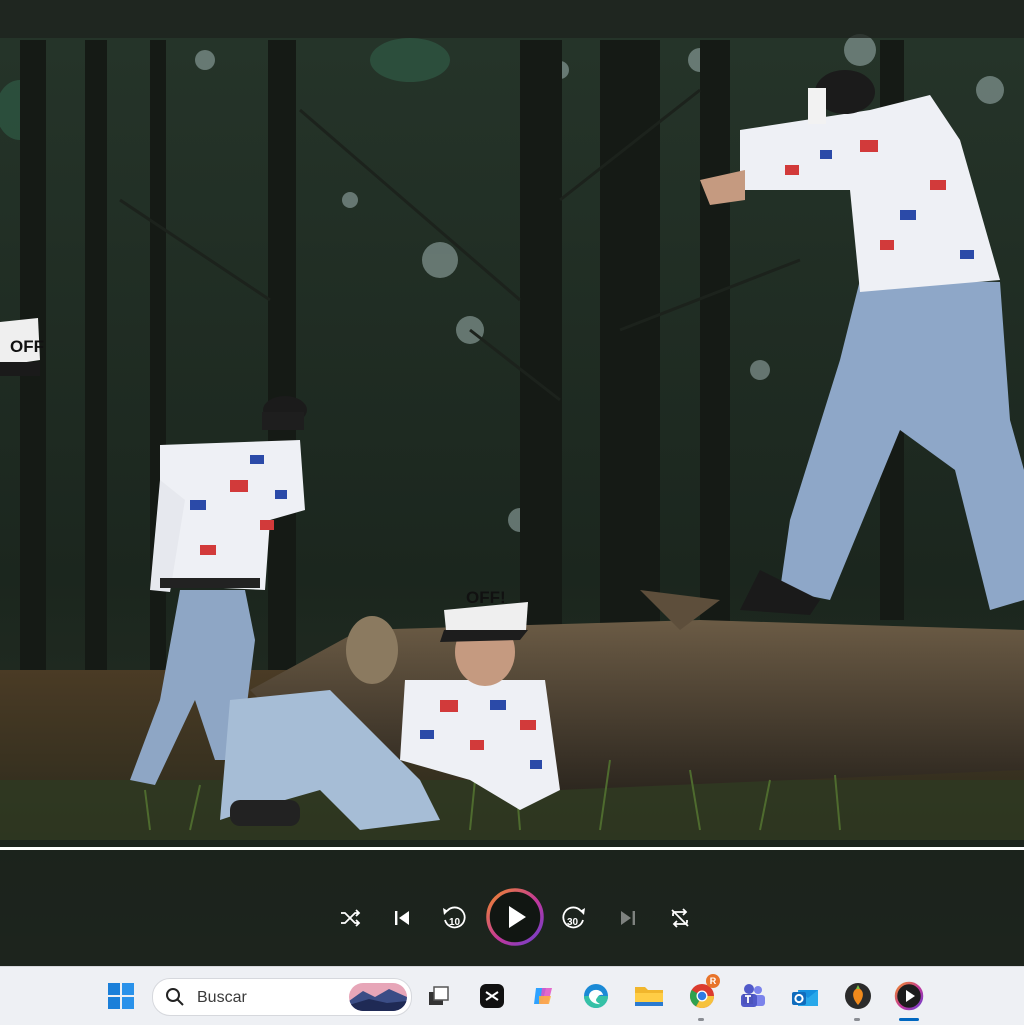 Image resolution: width=1024 pixels, height=1025 pixels. I want to click on player-controls: 10 30, so click(512, 903).